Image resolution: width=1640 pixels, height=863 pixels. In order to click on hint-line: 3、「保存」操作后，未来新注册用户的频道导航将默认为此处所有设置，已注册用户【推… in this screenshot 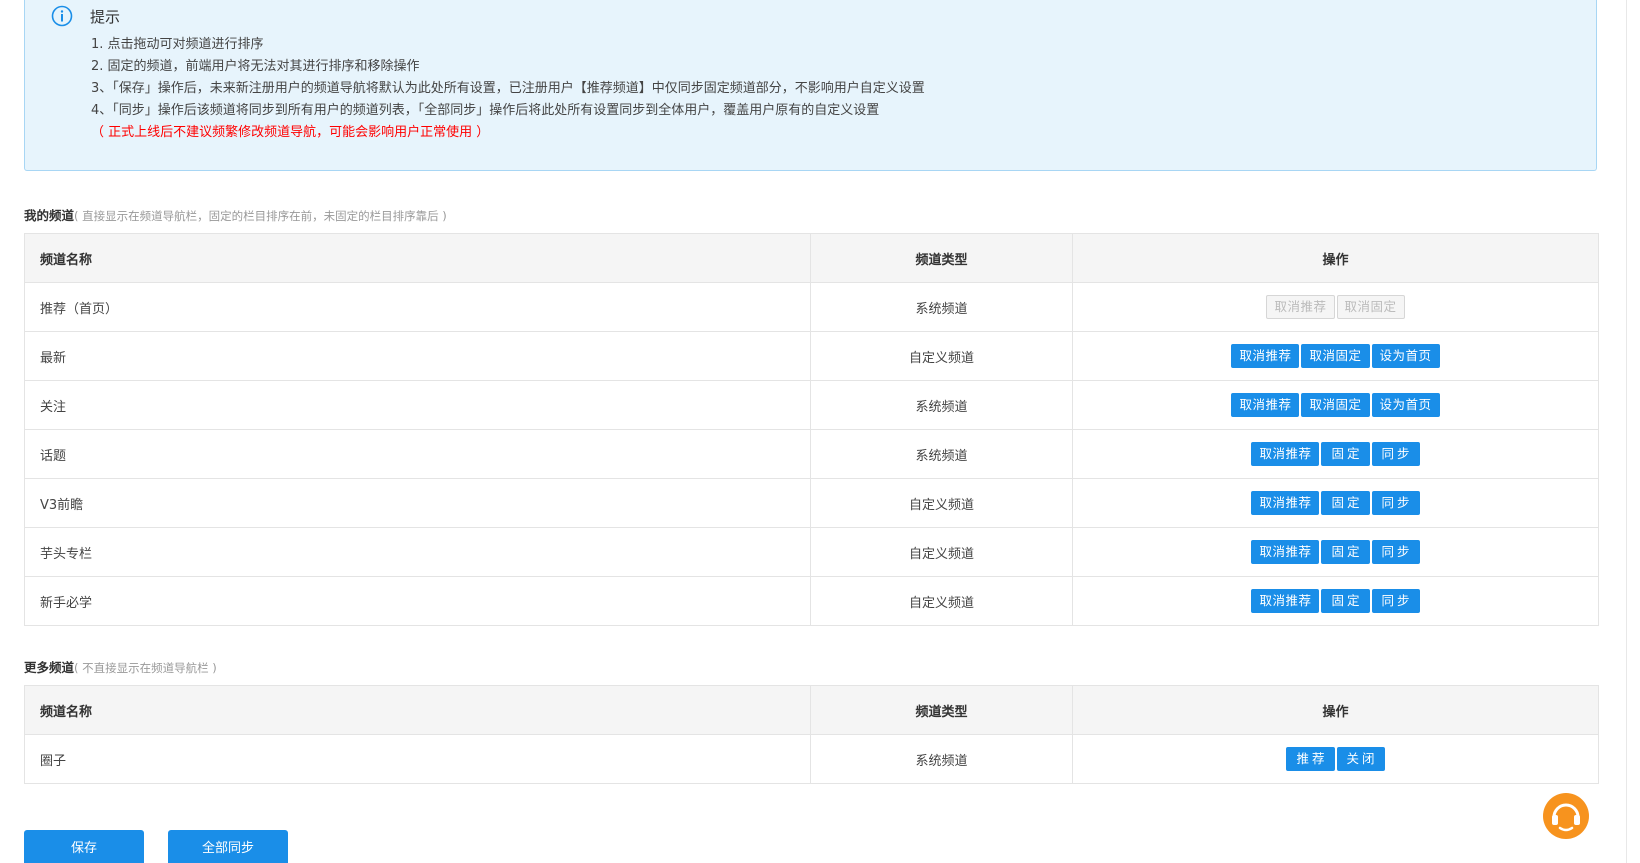, I will do `click(508, 88)`.